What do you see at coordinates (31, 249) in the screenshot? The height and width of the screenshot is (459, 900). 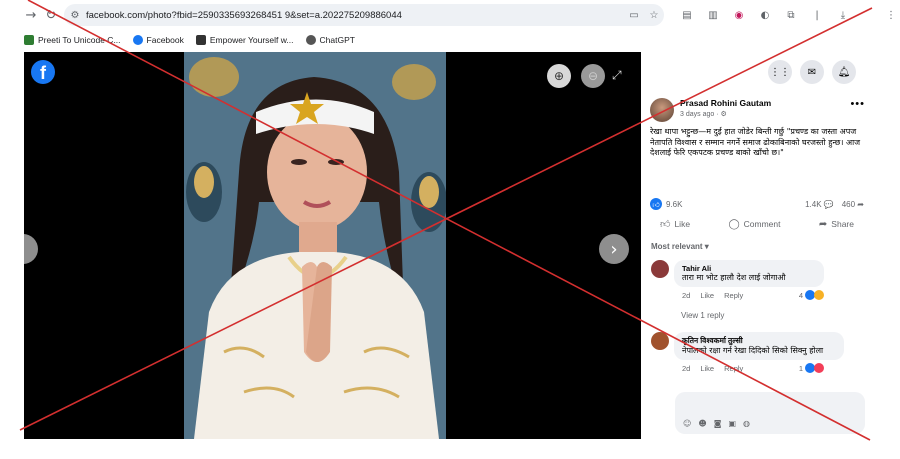 I see `previous-photo-button` at bounding box center [31, 249].